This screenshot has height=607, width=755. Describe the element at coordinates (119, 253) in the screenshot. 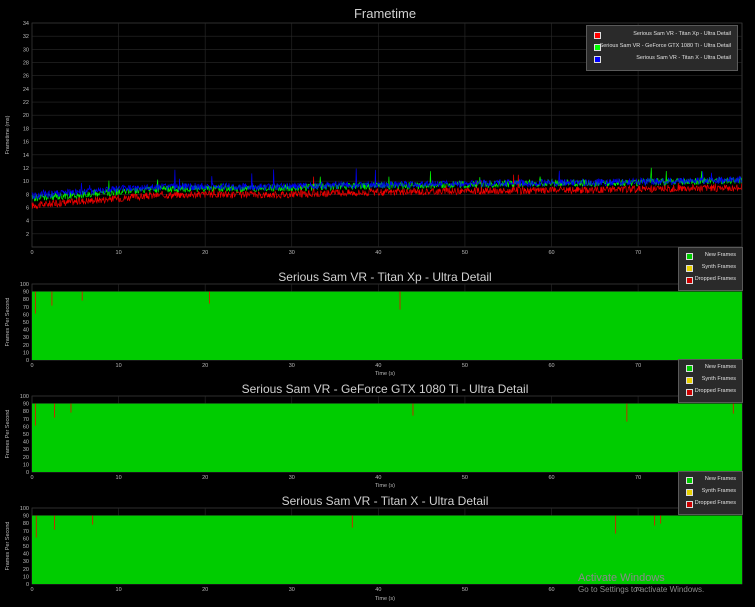

I see `frametime-x-tick-label: 10` at that location.